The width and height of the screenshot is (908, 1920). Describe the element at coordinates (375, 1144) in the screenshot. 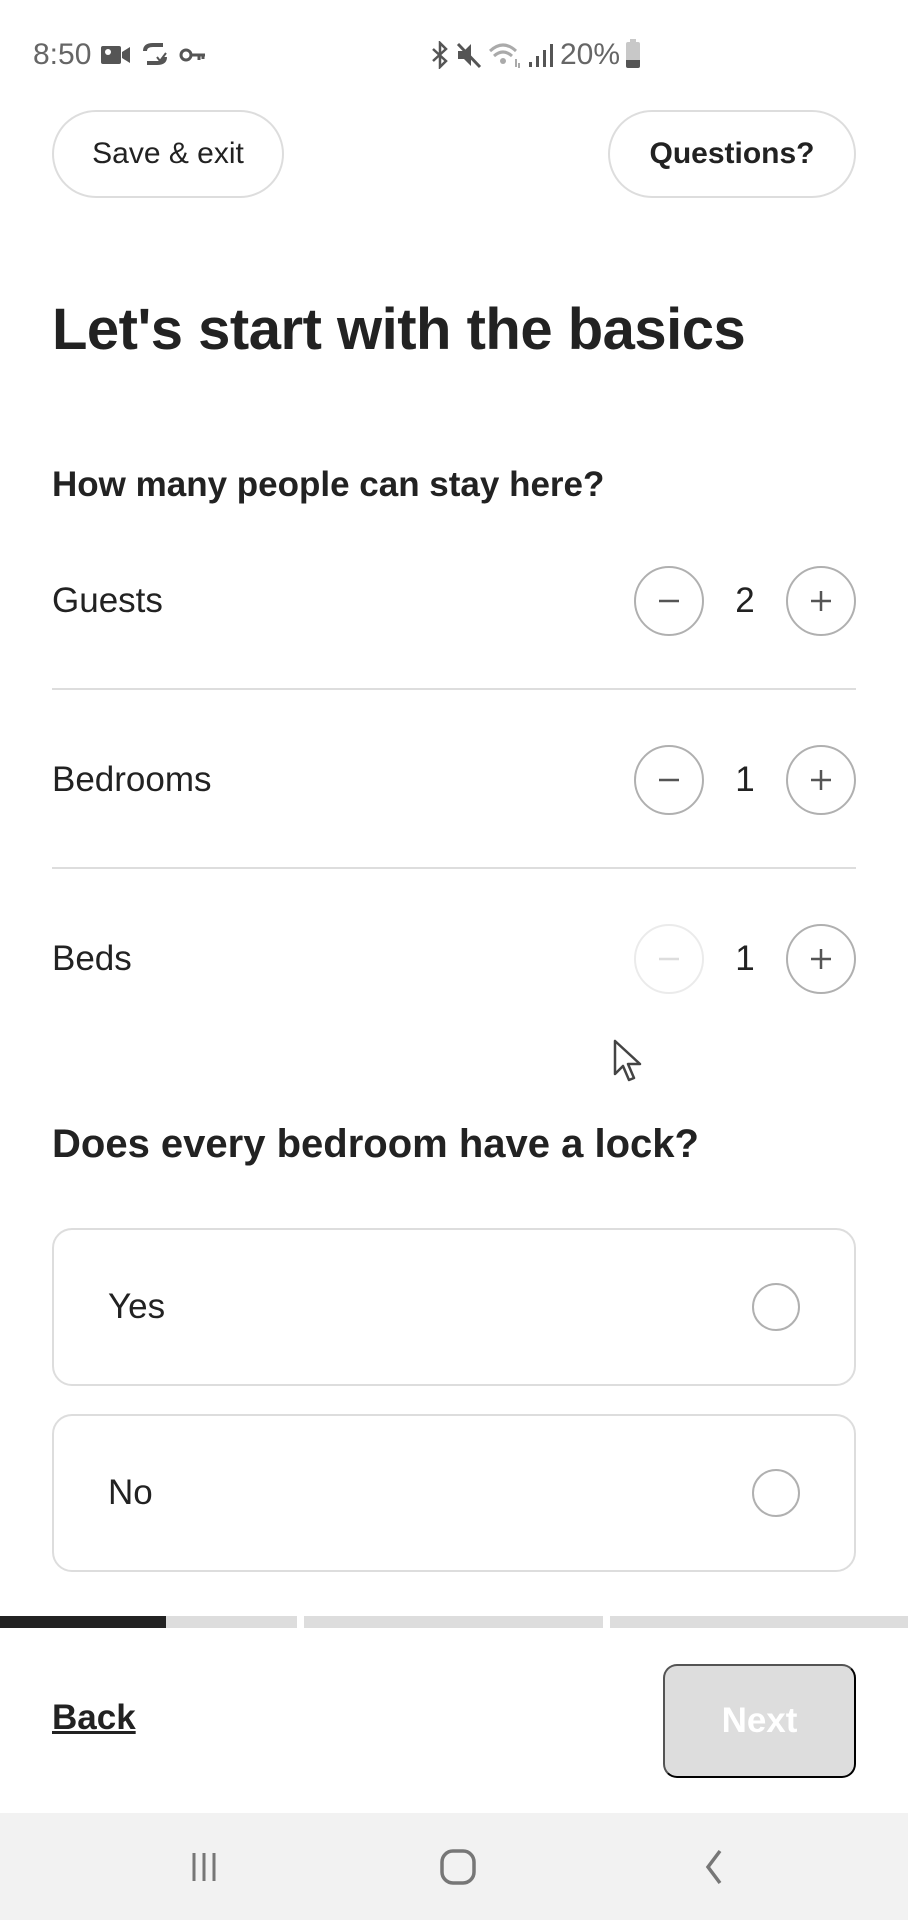

I see `lock-question: Does every bedroom have a lock?` at that location.